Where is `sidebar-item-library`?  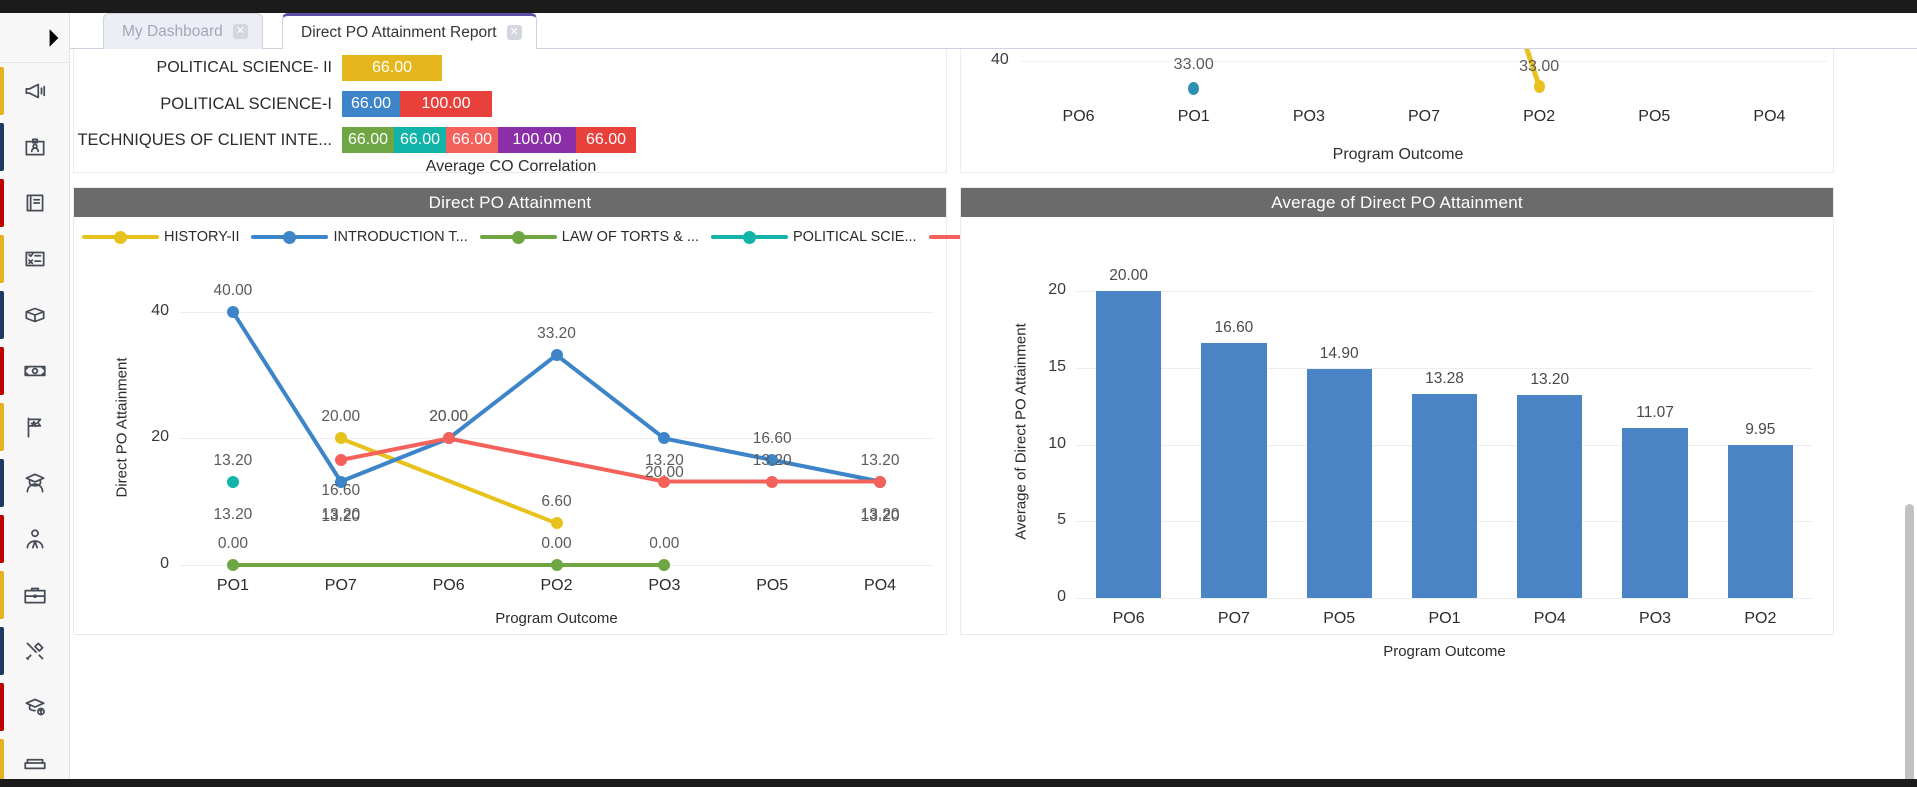
sidebar-item-library is located at coordinates (35, 315).